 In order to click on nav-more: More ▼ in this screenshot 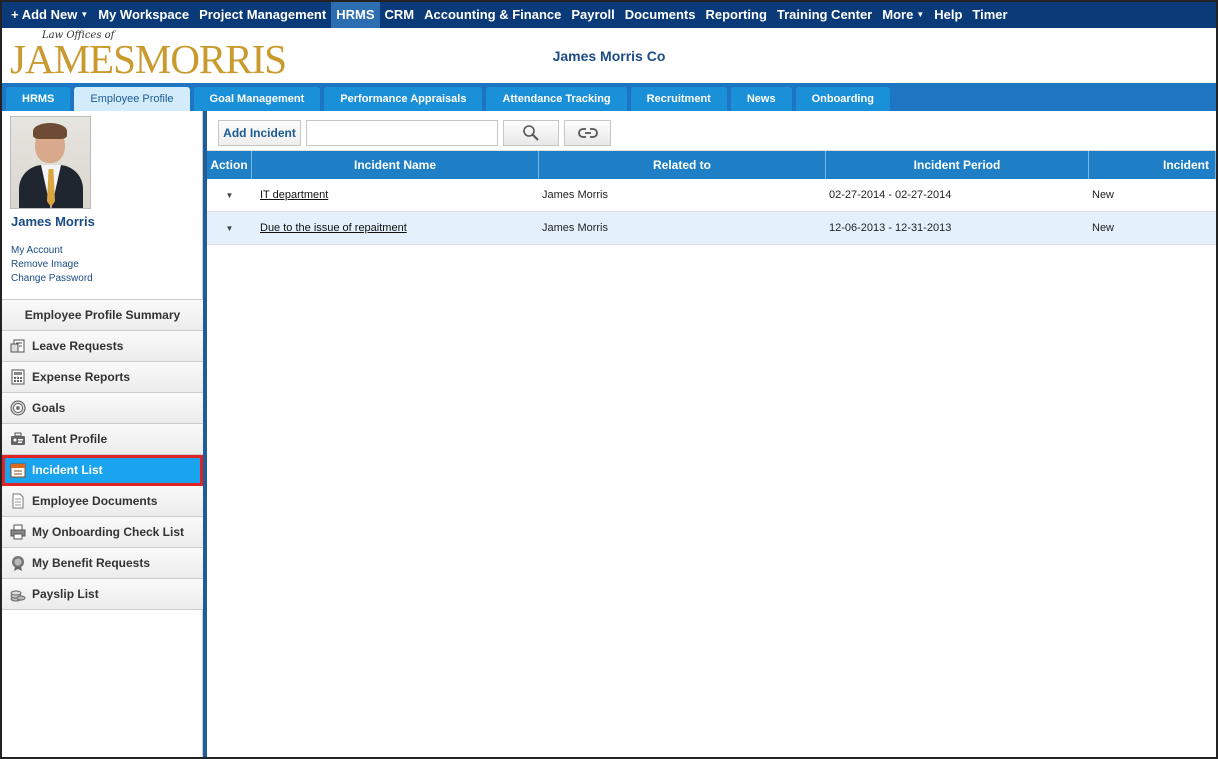, I will do `click(903, 15)`.